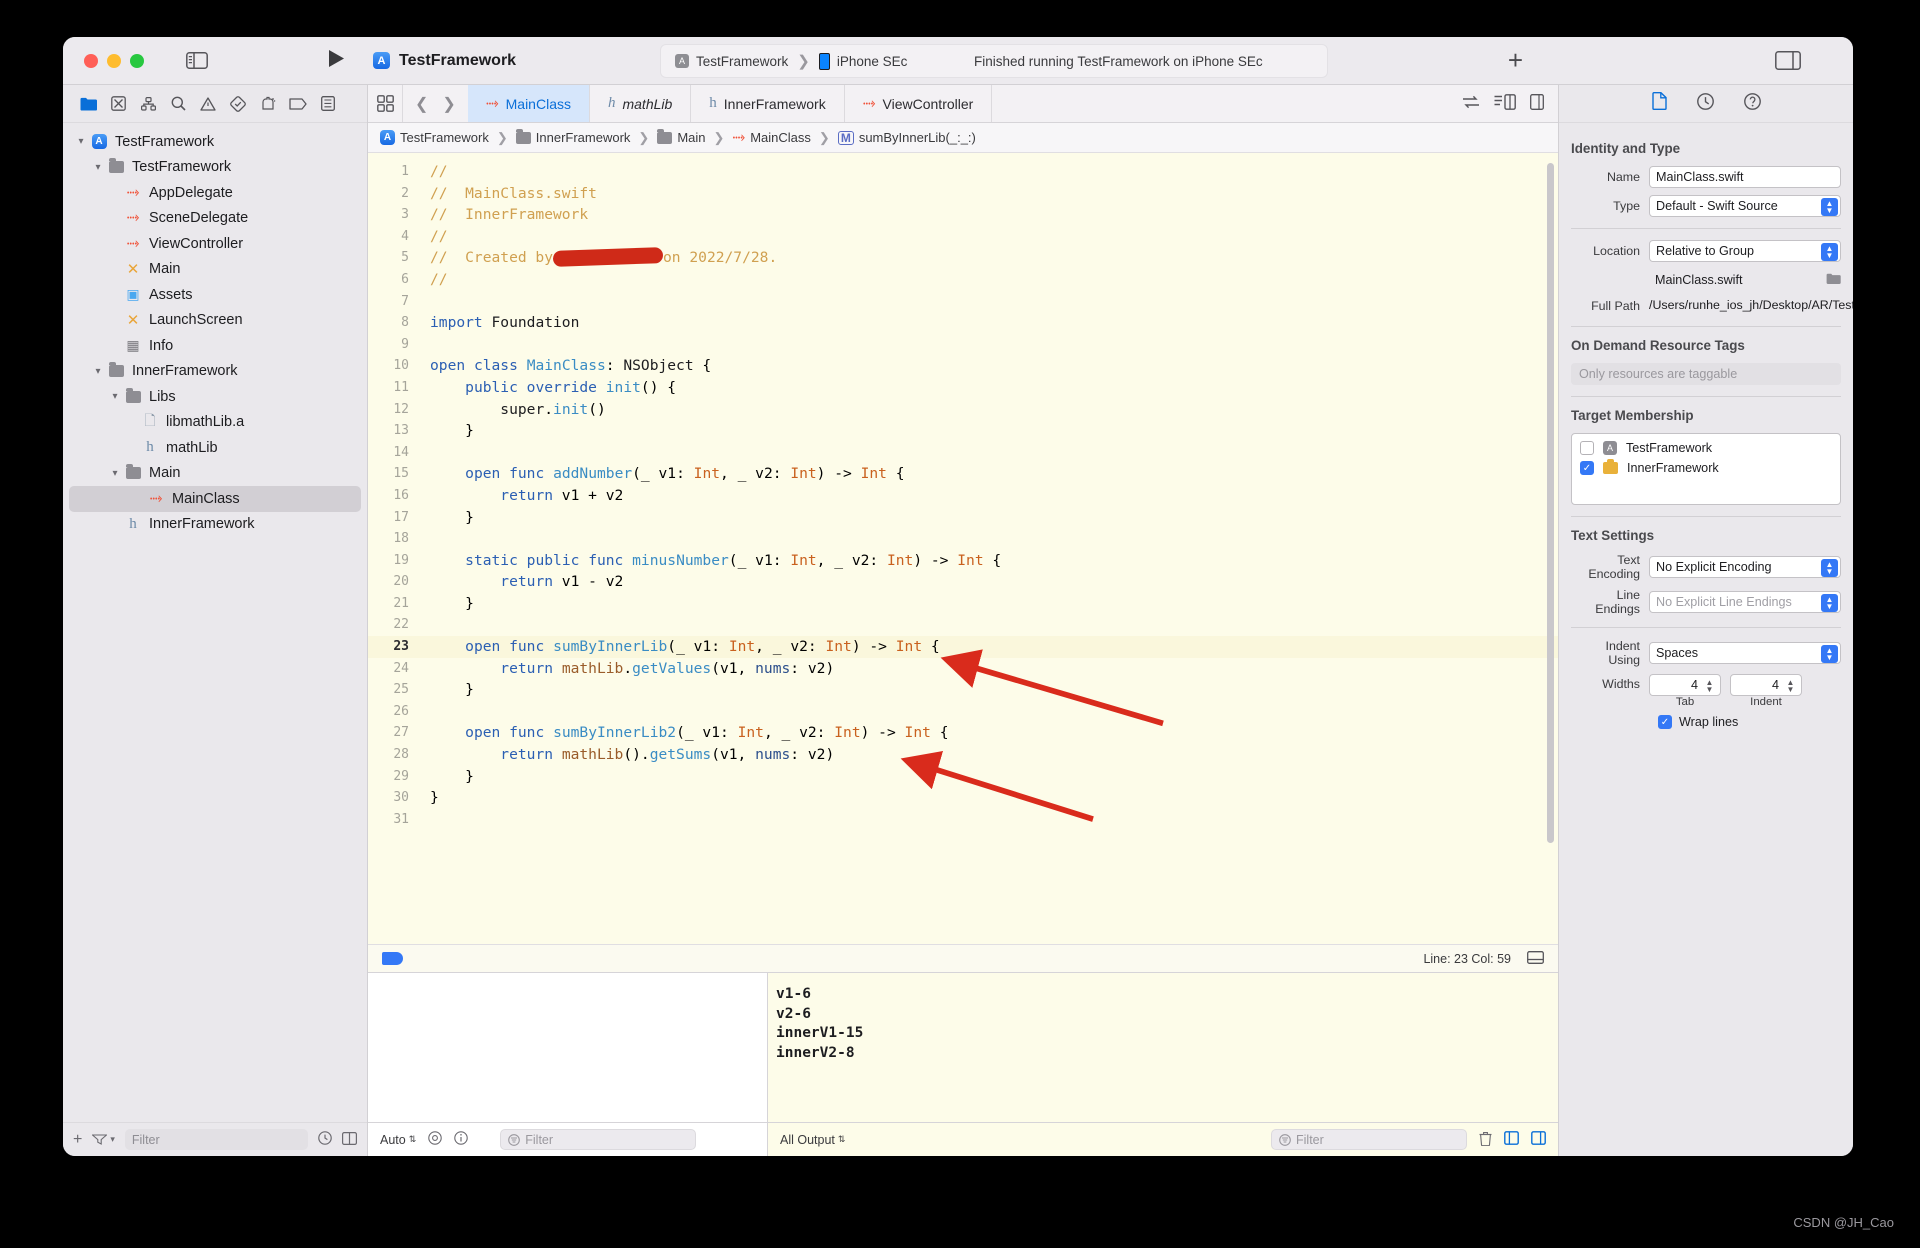 The width and height of the screenshot is (1920, 1248). Describe the element at coordinates (963, 345) in the screenshot. I see `code-line: 9` at that location.